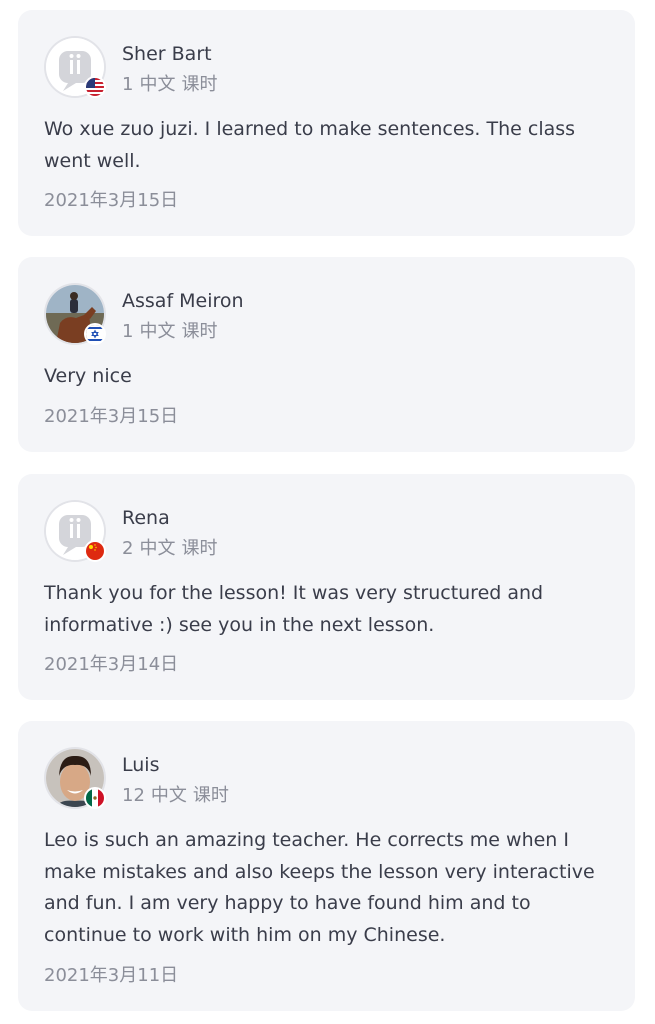 Image resolution: width=655 pixels, height=1024 pixels. I want to click on reviewer-name: Assaf Meiron, so click(183, 301).